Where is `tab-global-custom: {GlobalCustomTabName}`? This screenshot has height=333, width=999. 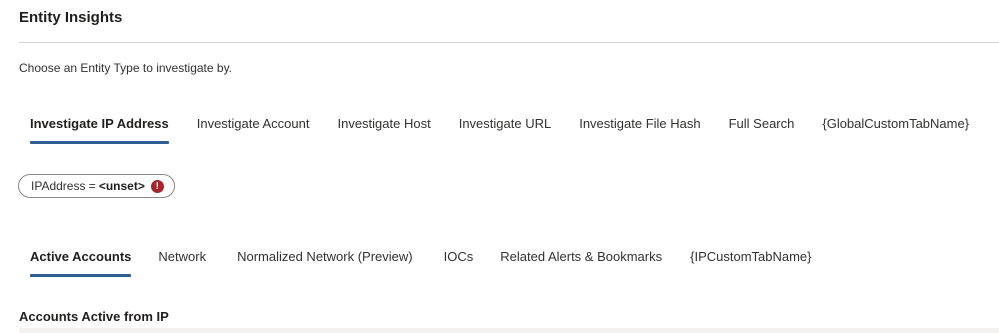
tab-global-custom: {GlobalCustomTabName} is located at coordinates (895, 130).